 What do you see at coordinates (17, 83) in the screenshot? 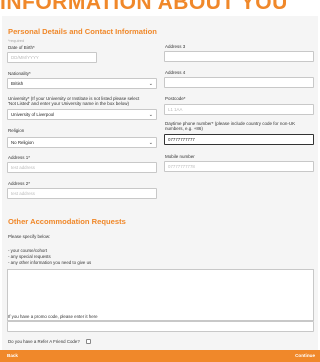
I see `nationality-value: British` at bounding box center [17, 83].